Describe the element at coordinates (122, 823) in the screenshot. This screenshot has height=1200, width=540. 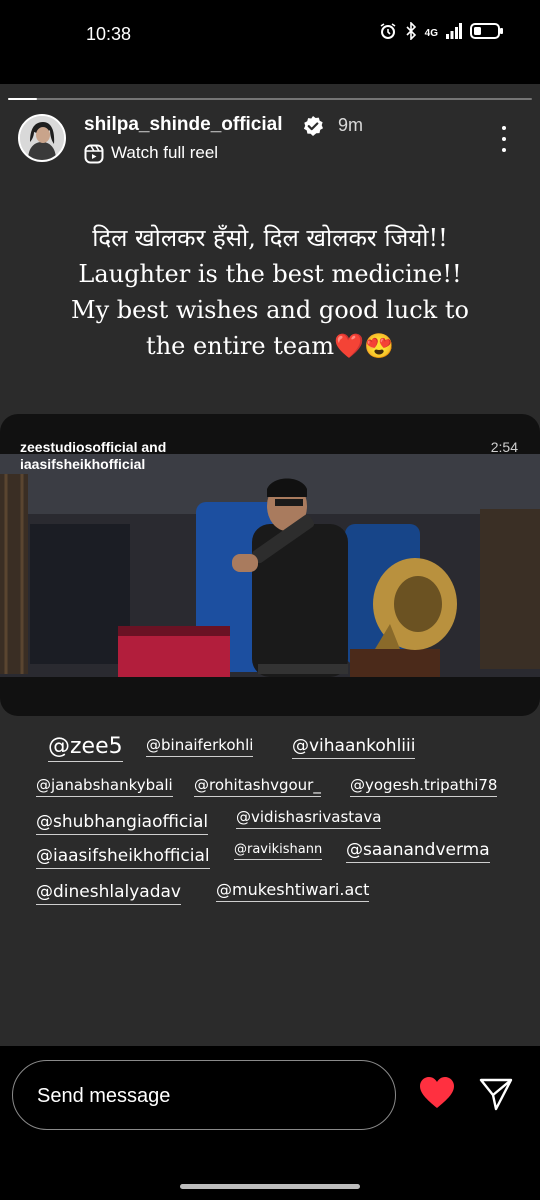
I see `mention-sticker: @shubhangiaofficial` at that location.